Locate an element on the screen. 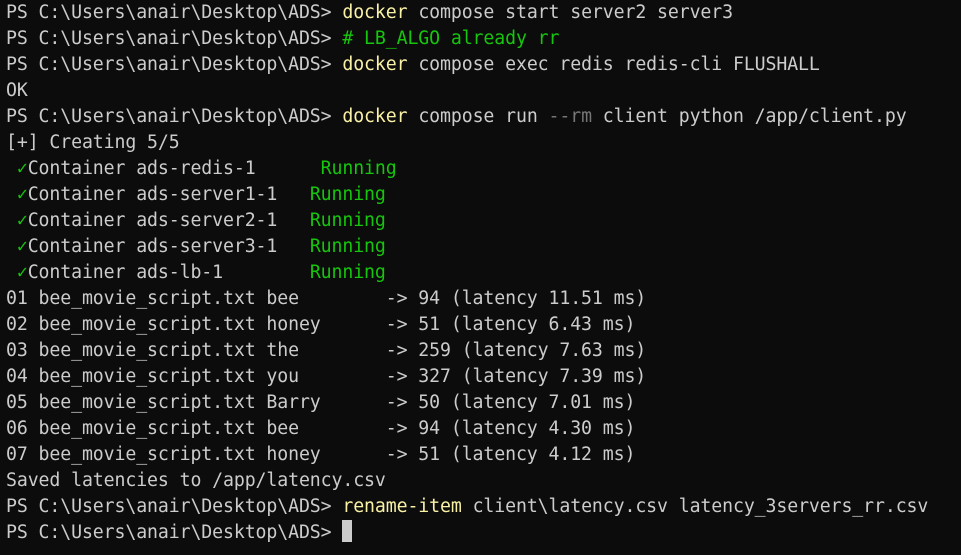  container-status-line: ✓Container ads-server1-1 Running is located at coordinates (483, 195).